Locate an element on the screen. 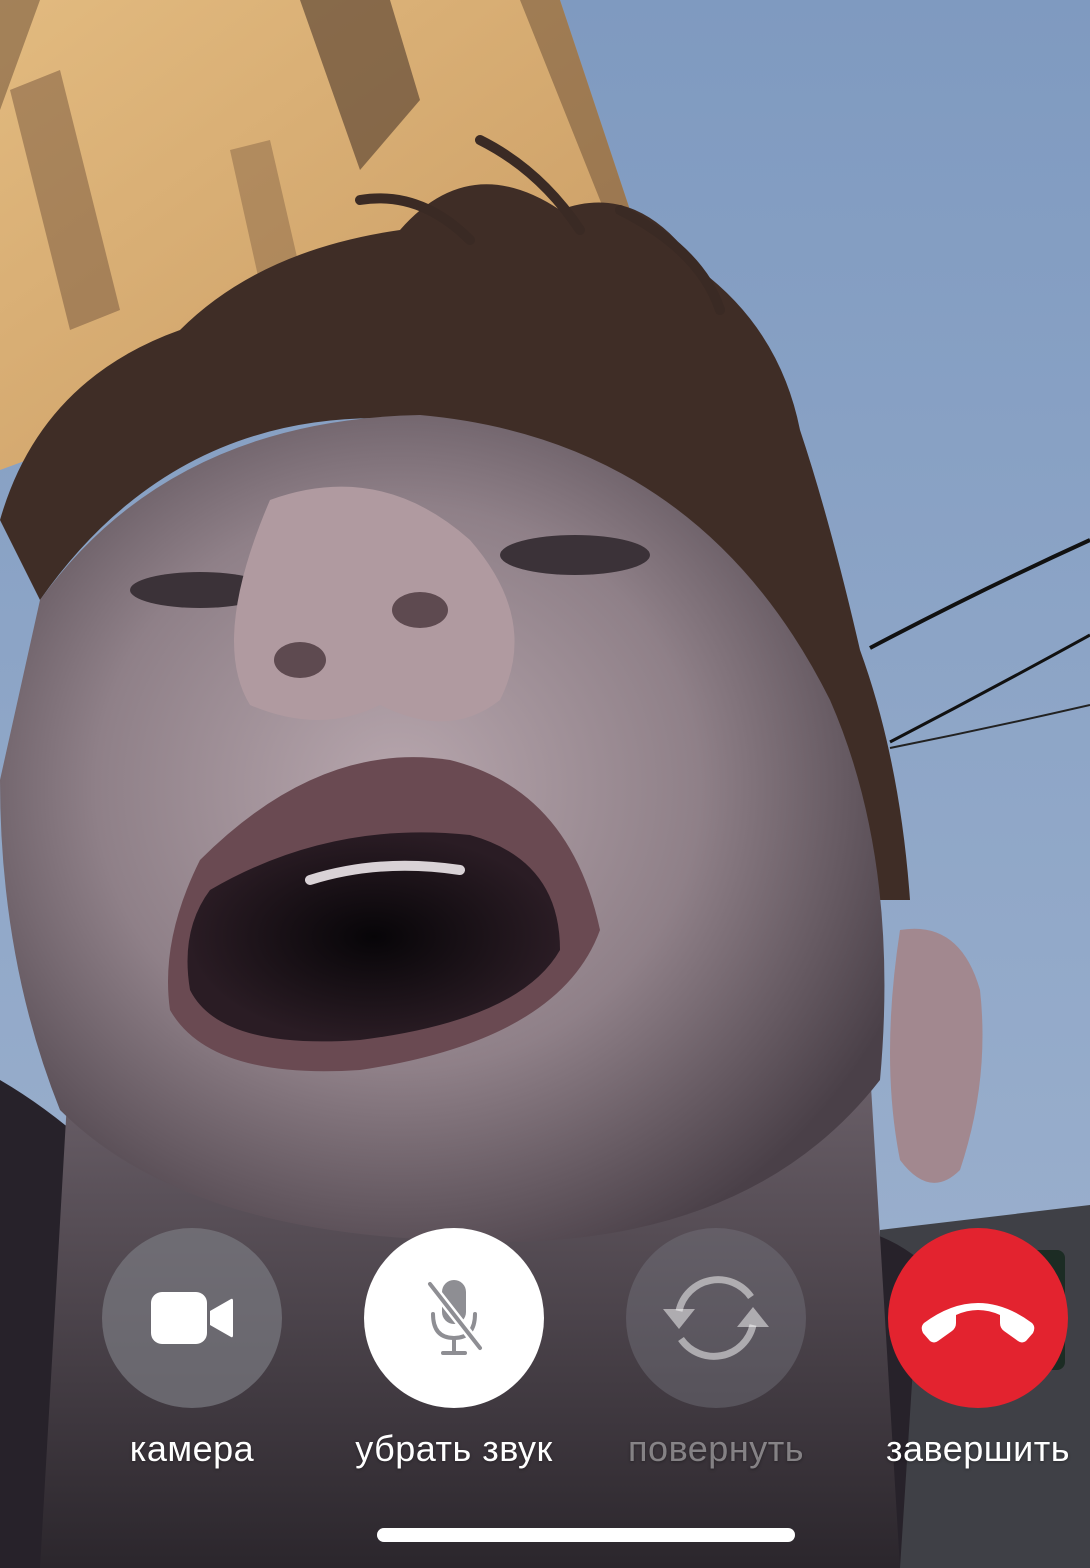 The width and height of the screenshot is (1090, 1568). flip-label: повернуть is located at coordinates (716, 1448).